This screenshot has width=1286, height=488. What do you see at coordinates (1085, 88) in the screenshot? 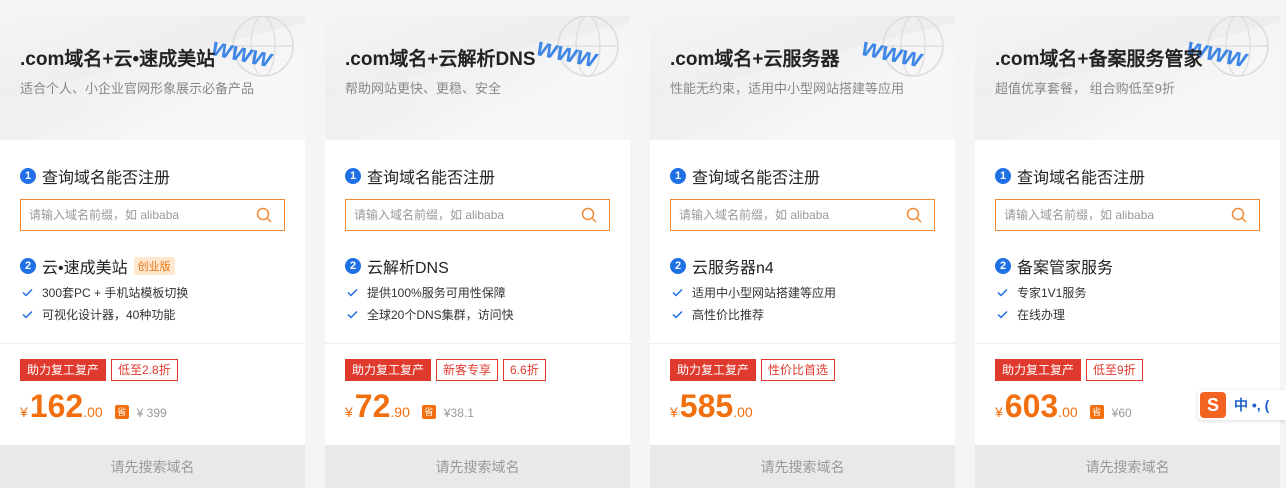
I see `card-subtitle: 超值优享套餐， 组合购低至9折` at bounding box center [1085, 88].